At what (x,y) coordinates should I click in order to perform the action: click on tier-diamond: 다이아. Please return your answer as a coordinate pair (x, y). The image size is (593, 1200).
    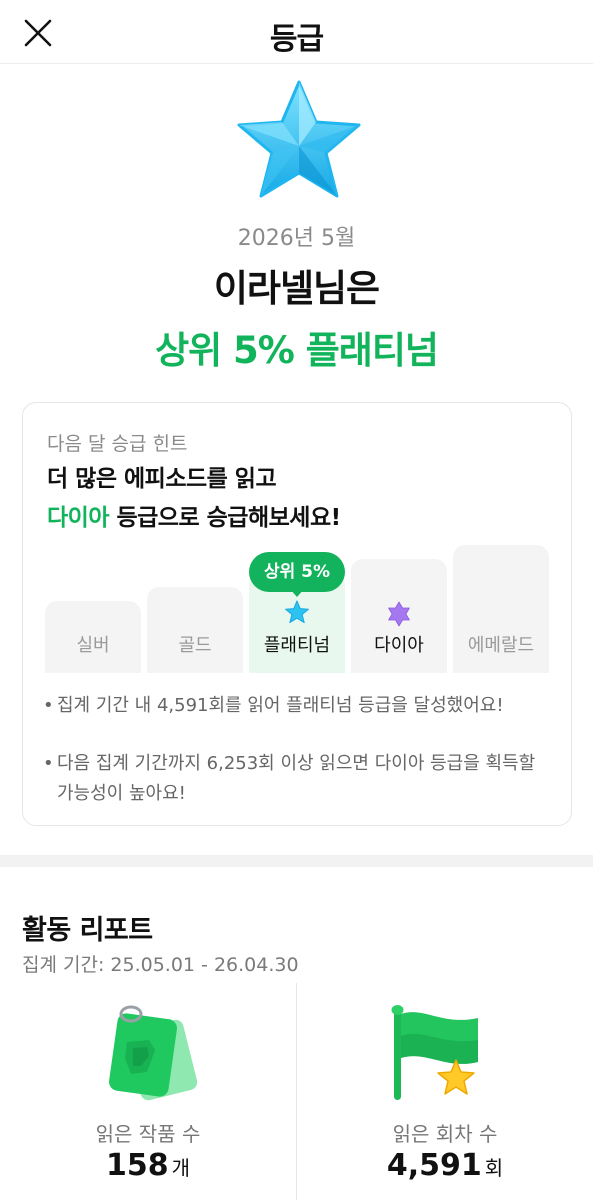
    Looking at the image, I should click on (399, 616).